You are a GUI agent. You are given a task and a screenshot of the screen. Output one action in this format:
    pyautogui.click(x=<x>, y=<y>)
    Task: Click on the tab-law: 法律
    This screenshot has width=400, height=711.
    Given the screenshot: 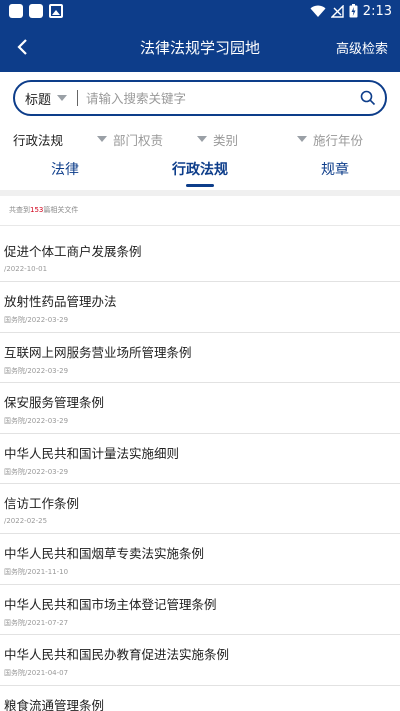 What is the action you would take?
    pyautogui.click(x=65, y=172)
    